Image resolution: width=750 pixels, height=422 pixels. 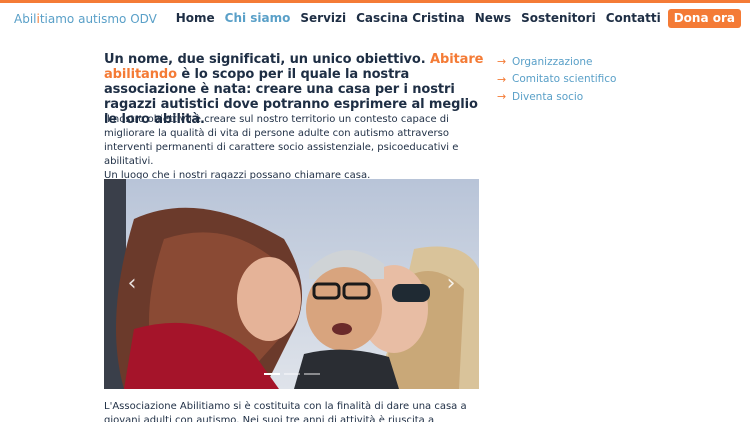 I want to click on nav-sostenitori: Sostenitori, so click(x=558, y=18).